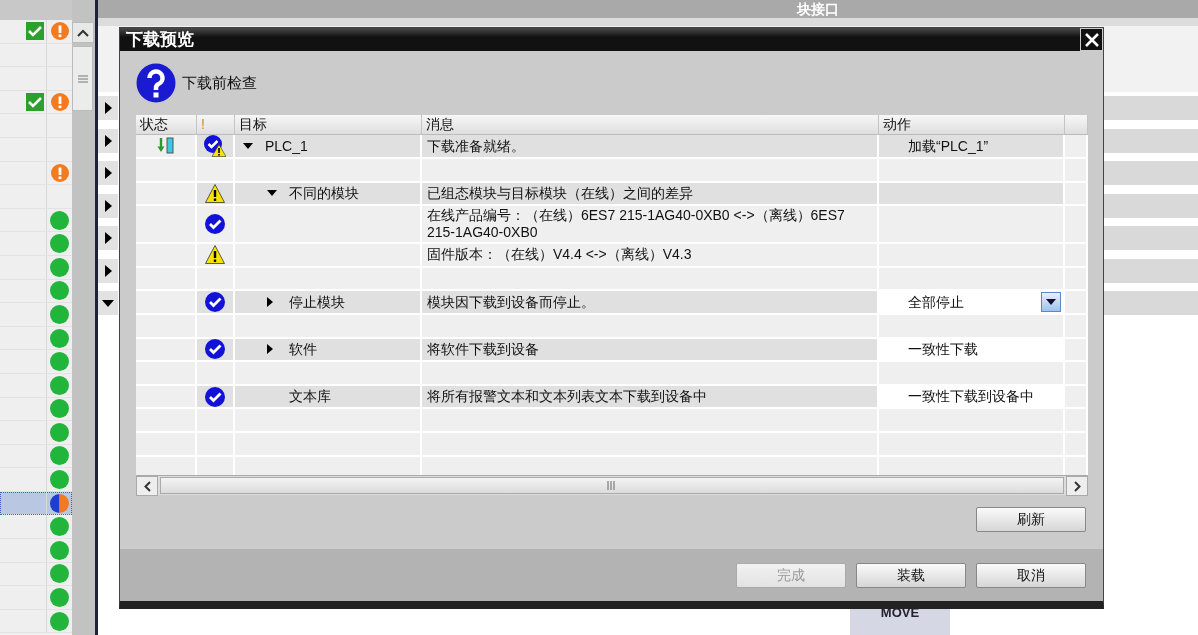  What do you see at coordinates (972, 303) in the screenshot?
I see `action-selector: 全部停止` at bounding box center [972, 303].